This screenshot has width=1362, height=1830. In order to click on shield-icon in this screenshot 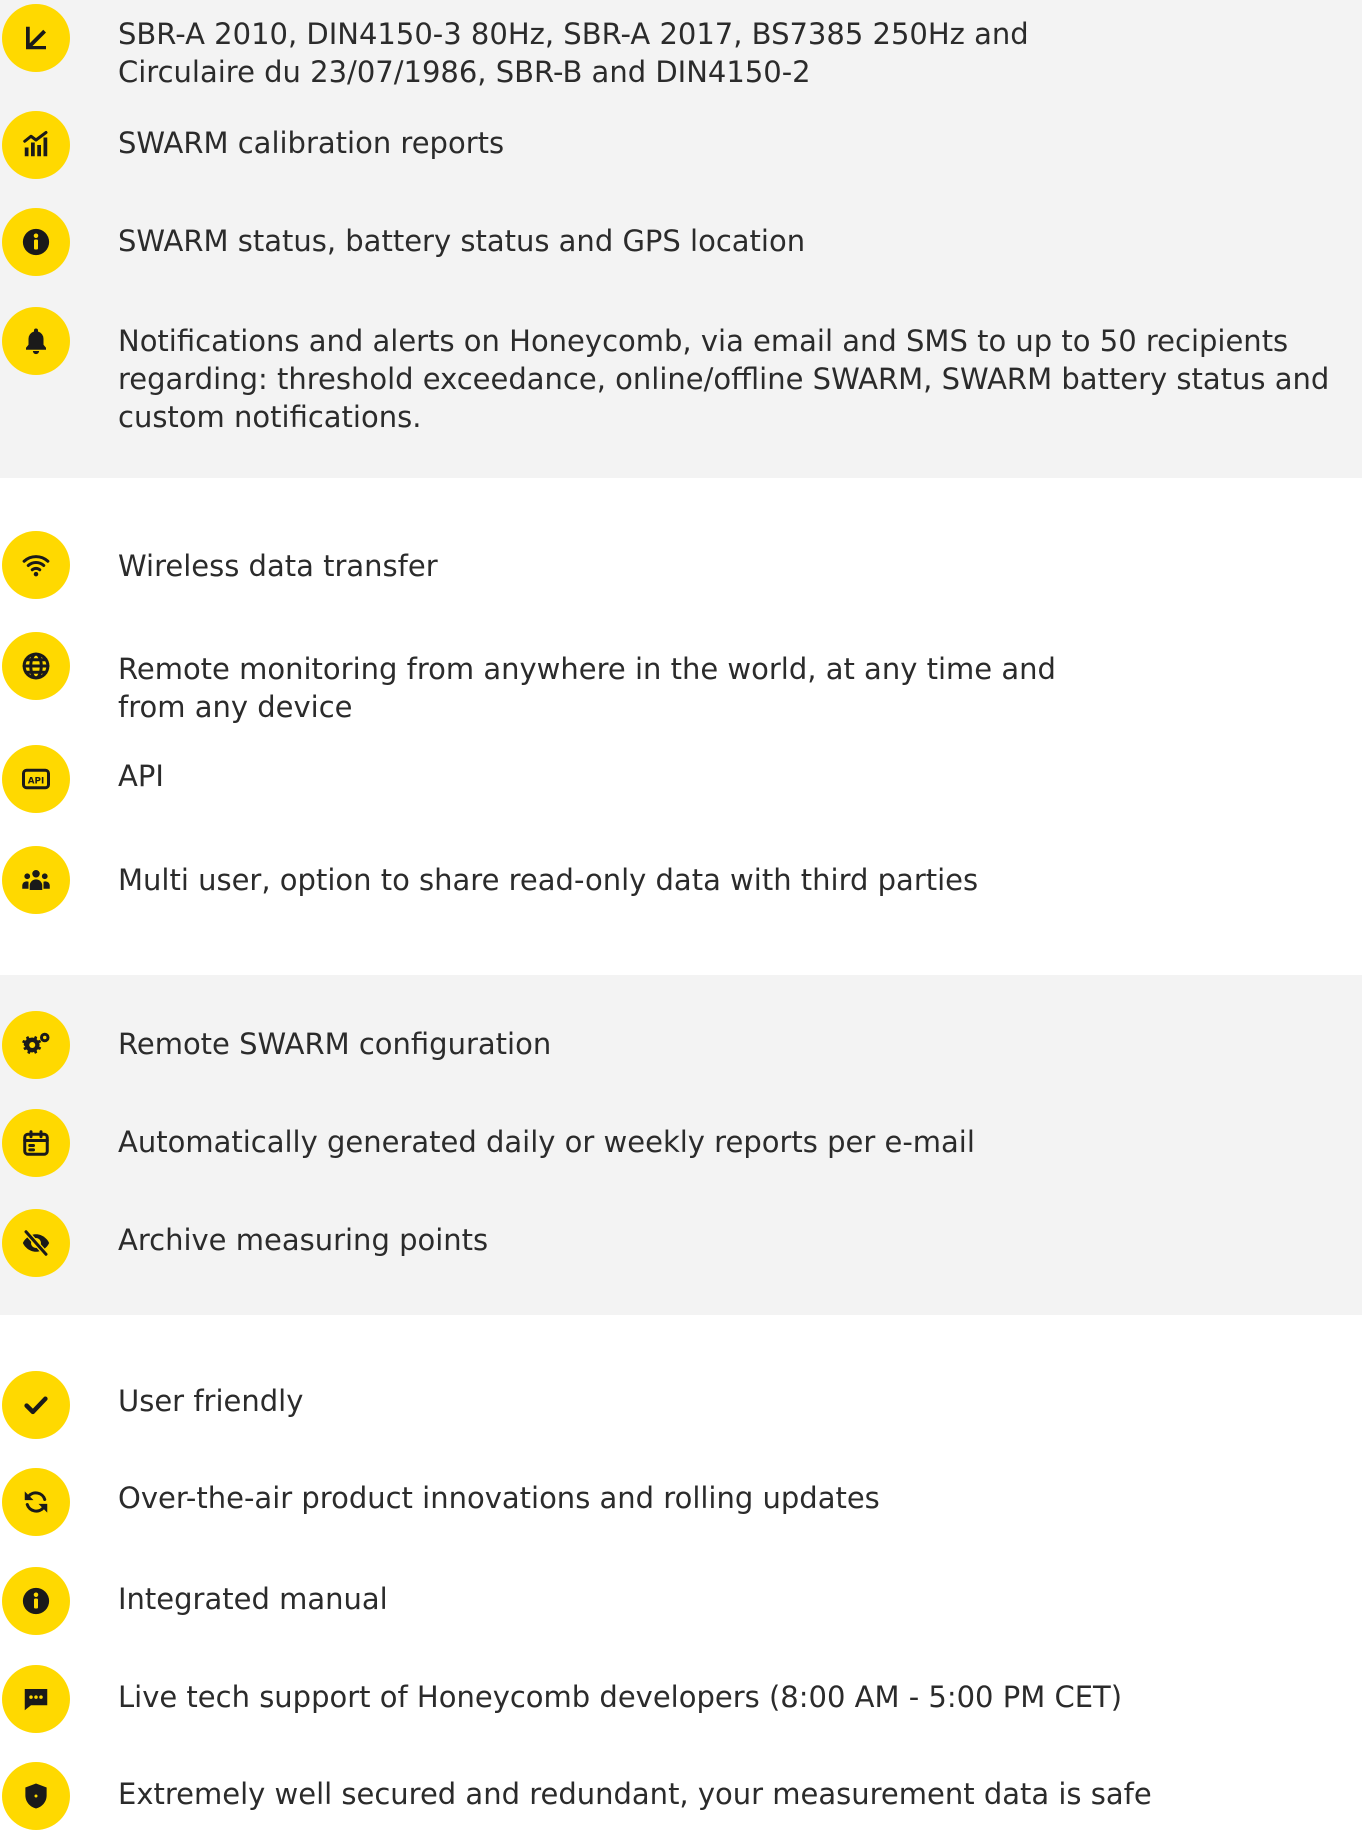, I will do `click(36, 1796)`.